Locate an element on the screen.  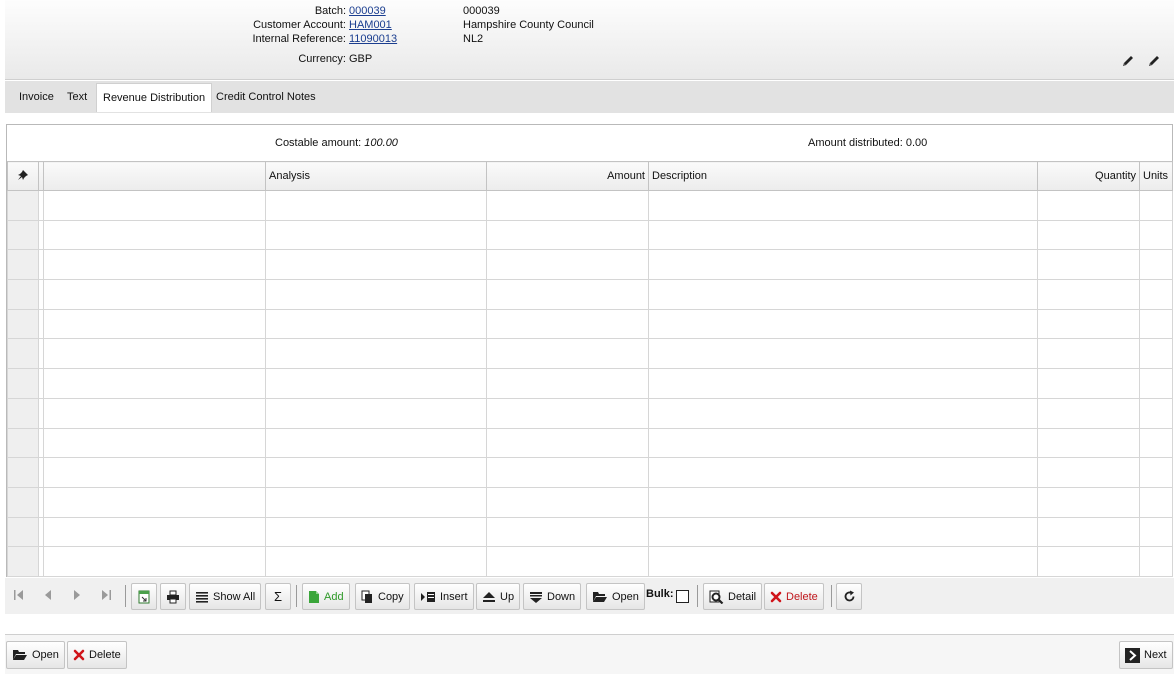
show-all-button: Show All is located at coordinates (225, 596).